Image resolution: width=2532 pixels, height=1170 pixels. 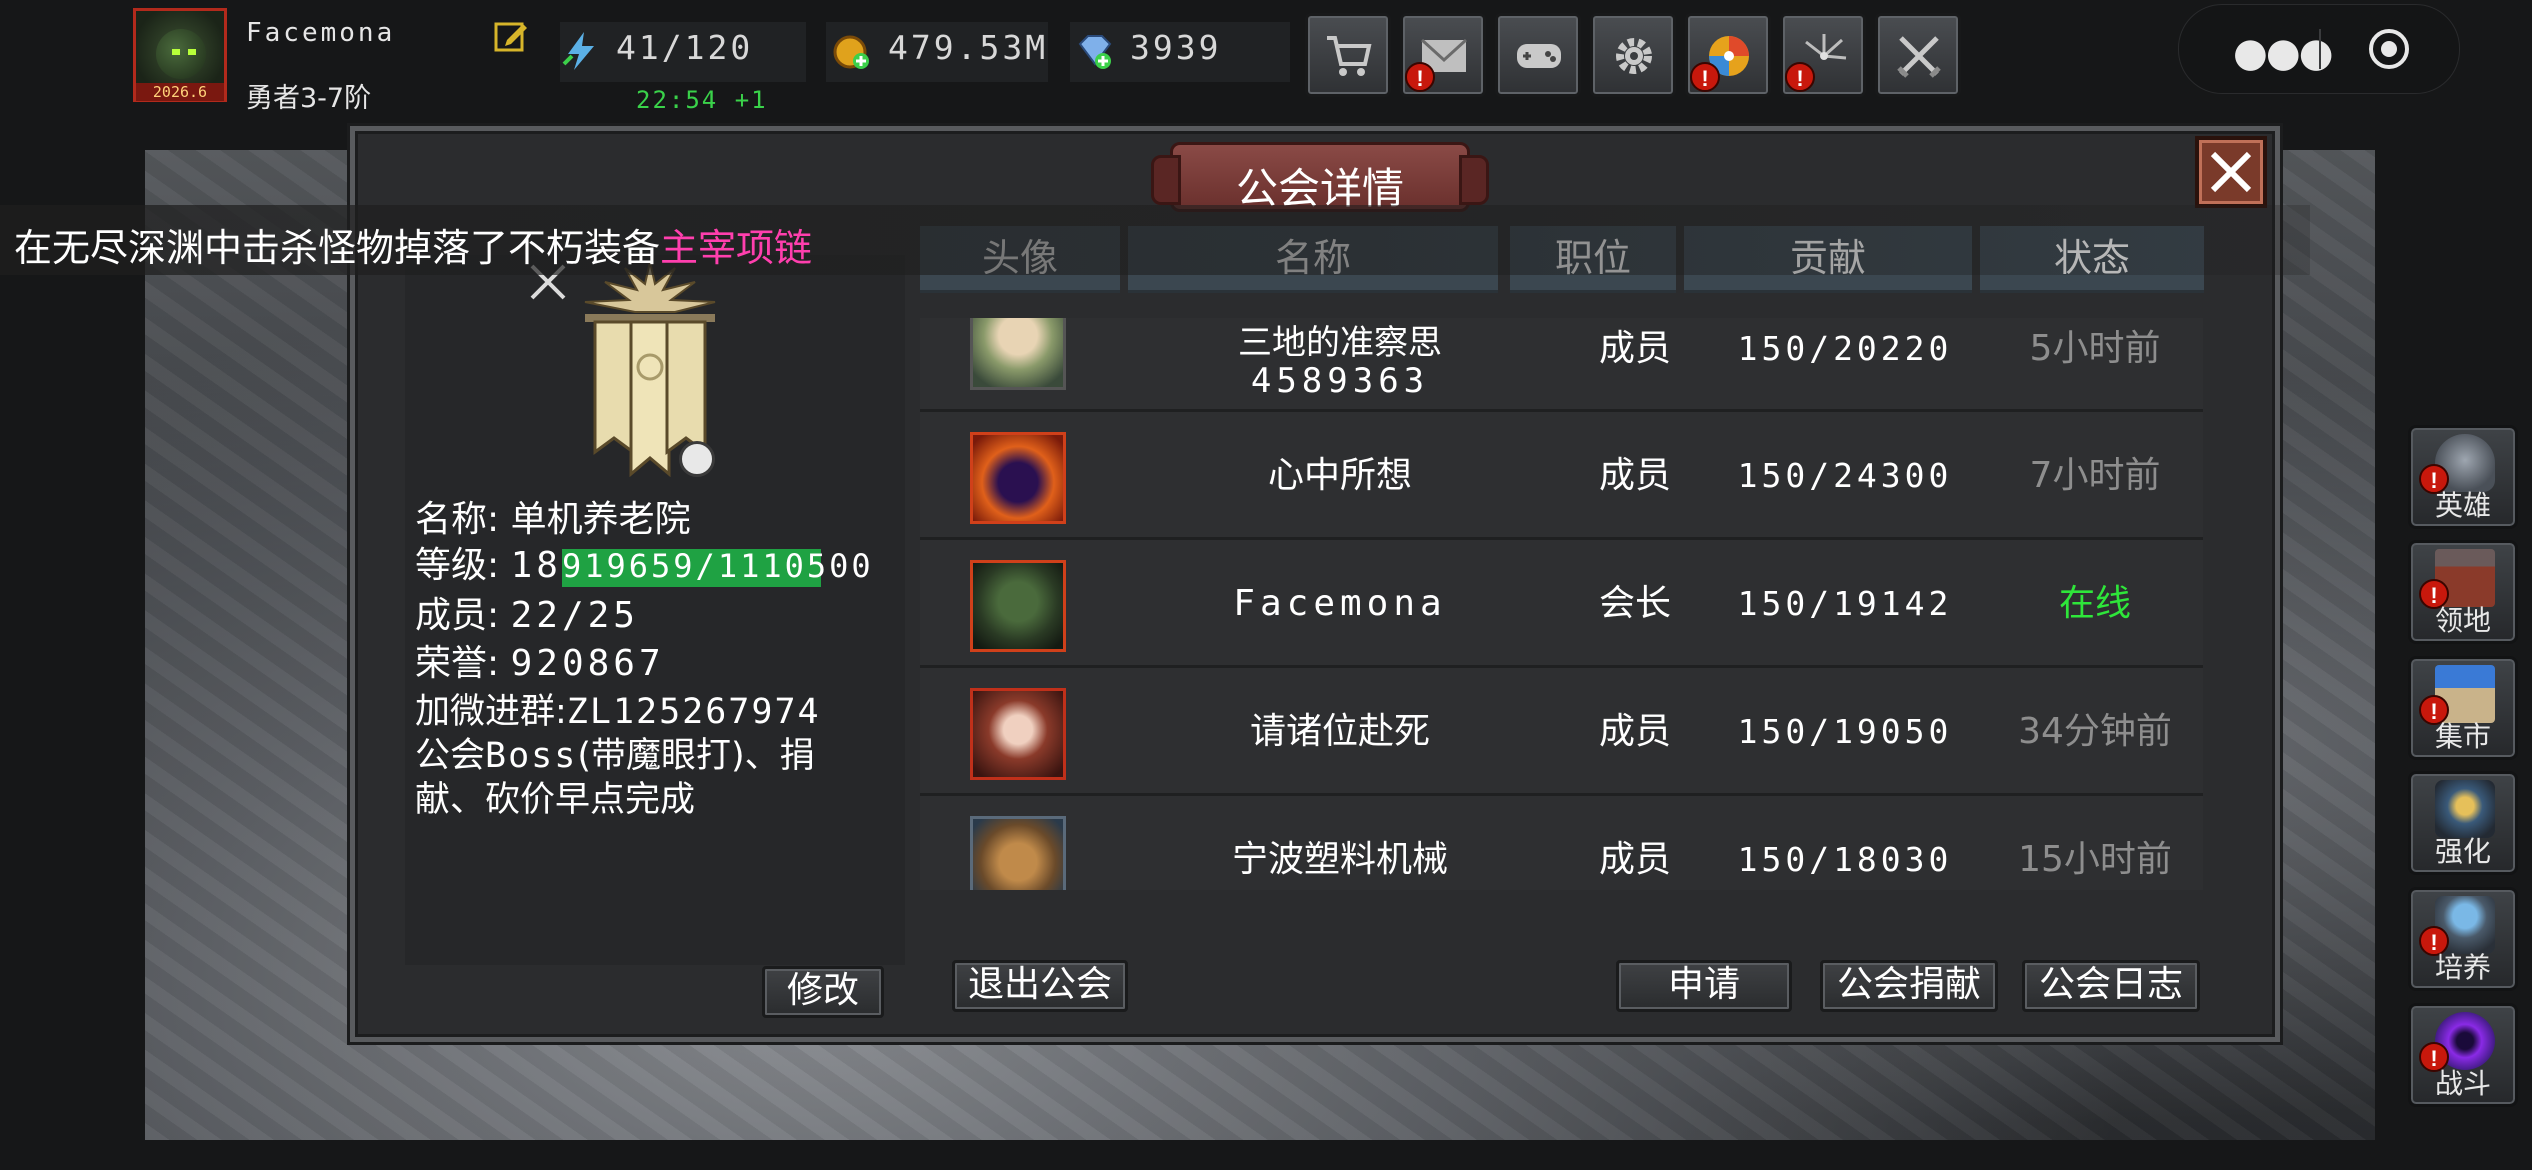 I want to click on guild-level: 18, so click(x=536, y=565).